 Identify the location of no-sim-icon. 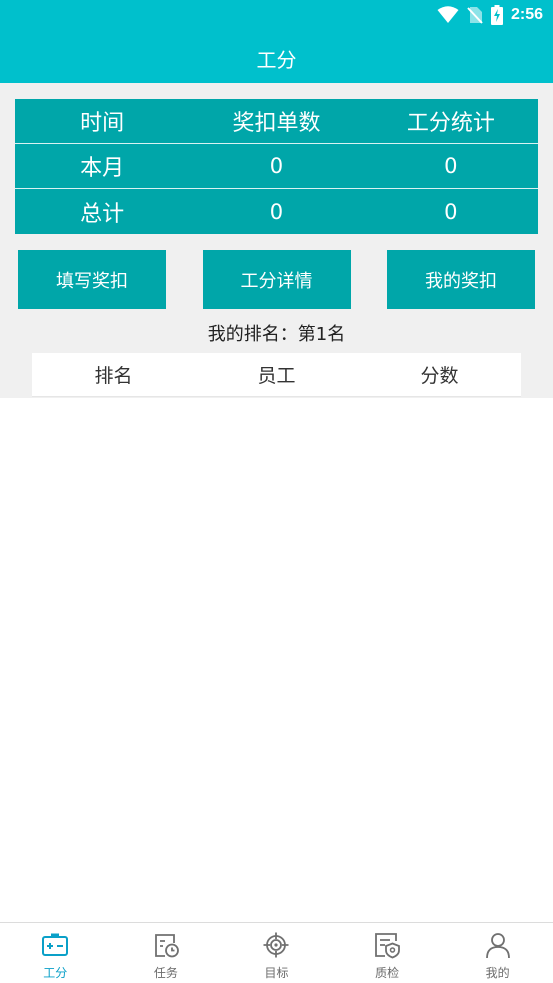
(475, 15).